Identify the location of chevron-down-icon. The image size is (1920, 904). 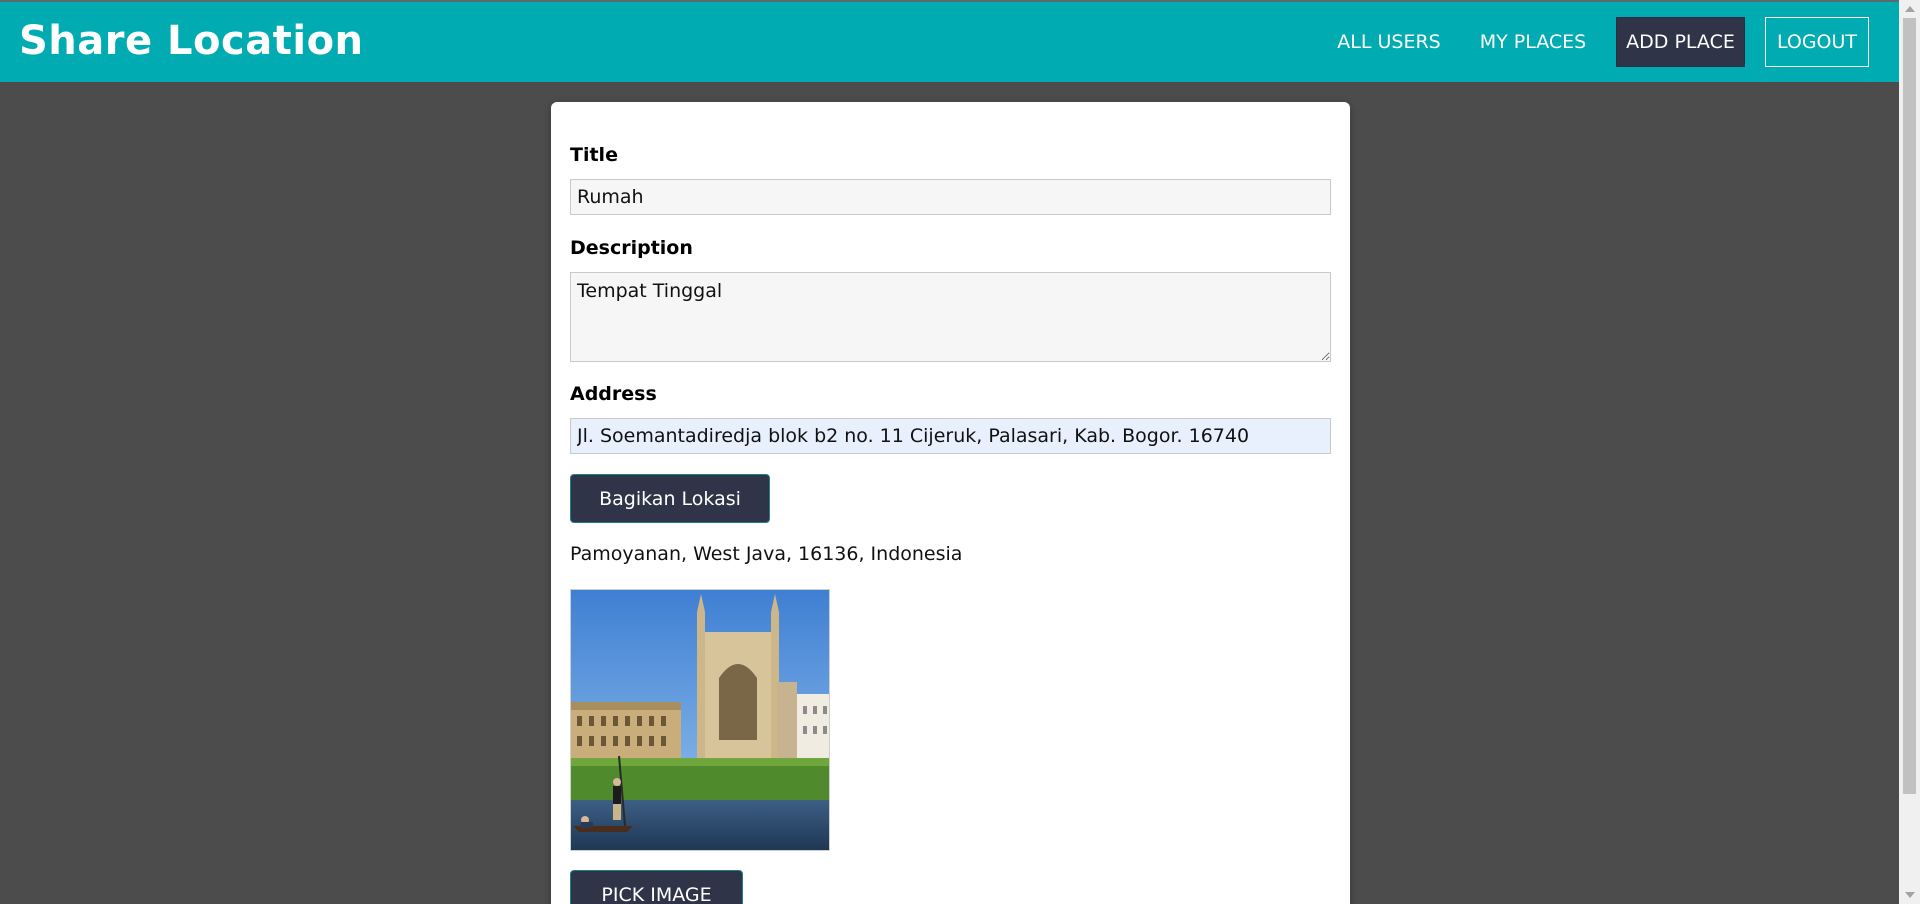
(1910, 895).